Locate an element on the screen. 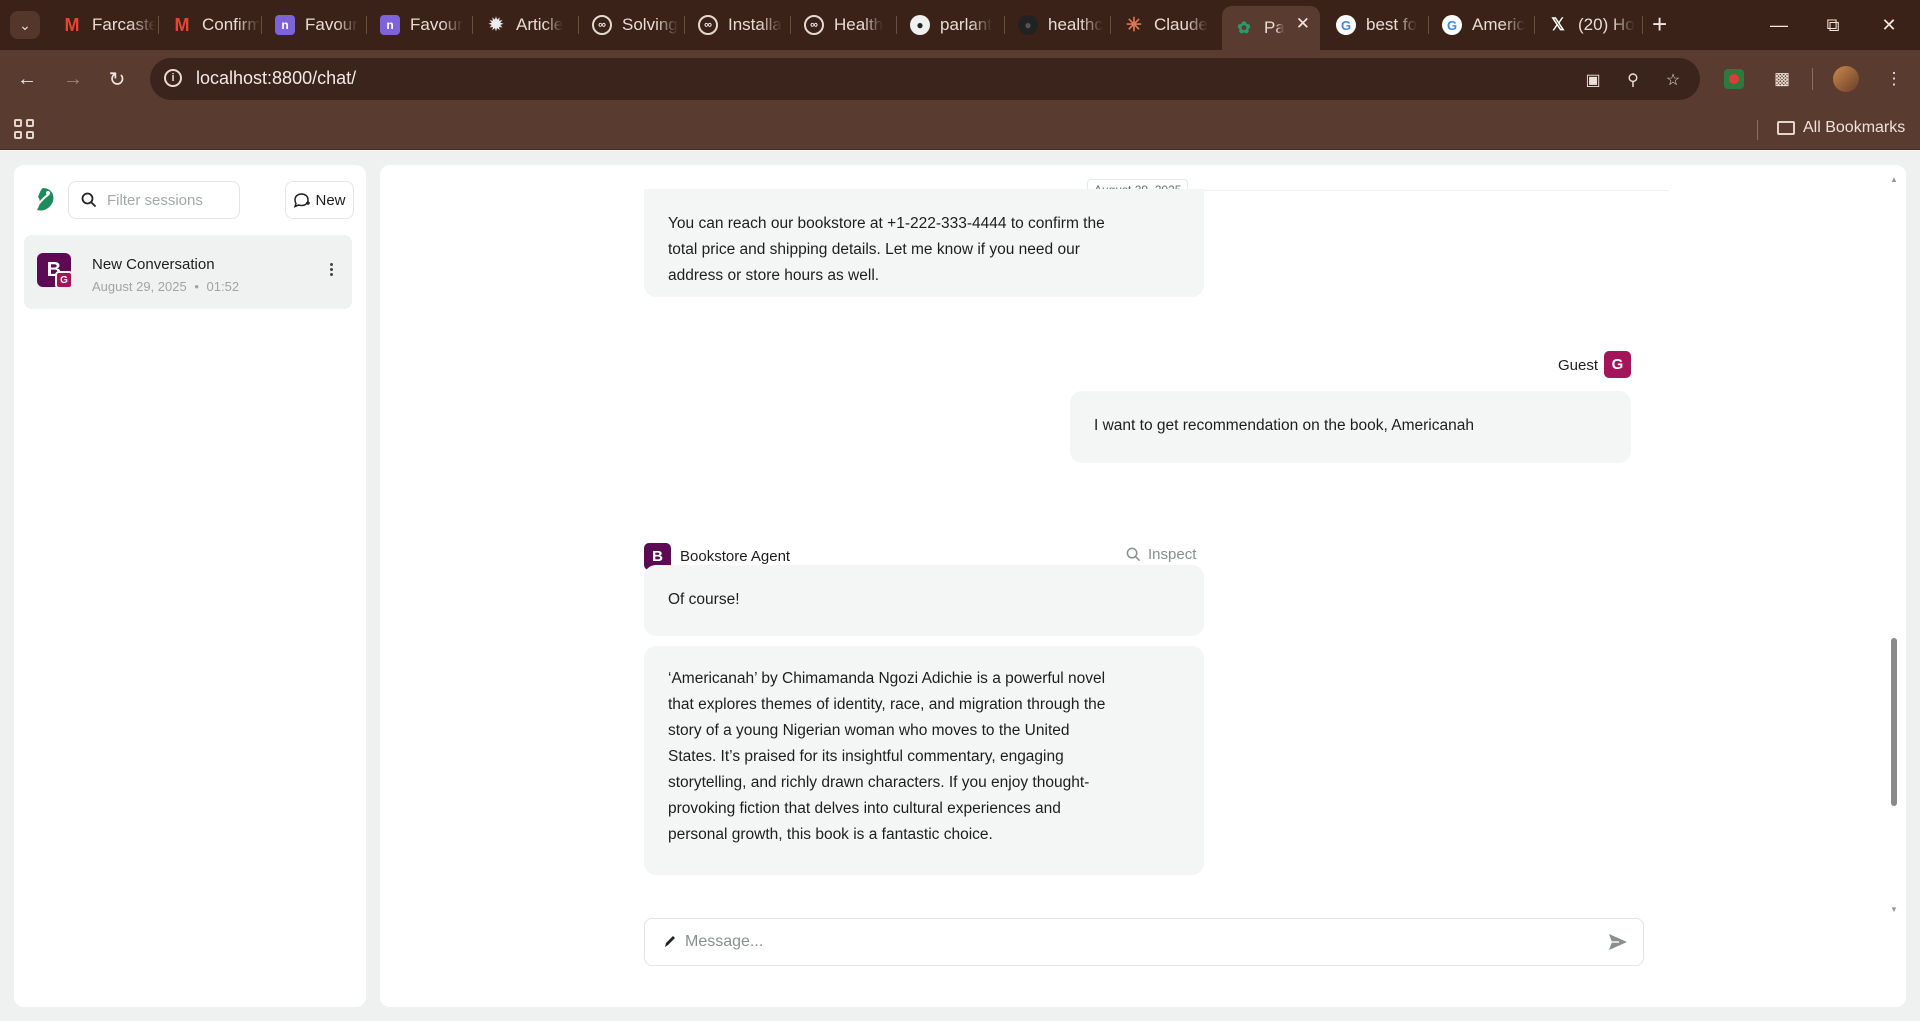  bookmarks-divider is located at coordinates (1757, 130).